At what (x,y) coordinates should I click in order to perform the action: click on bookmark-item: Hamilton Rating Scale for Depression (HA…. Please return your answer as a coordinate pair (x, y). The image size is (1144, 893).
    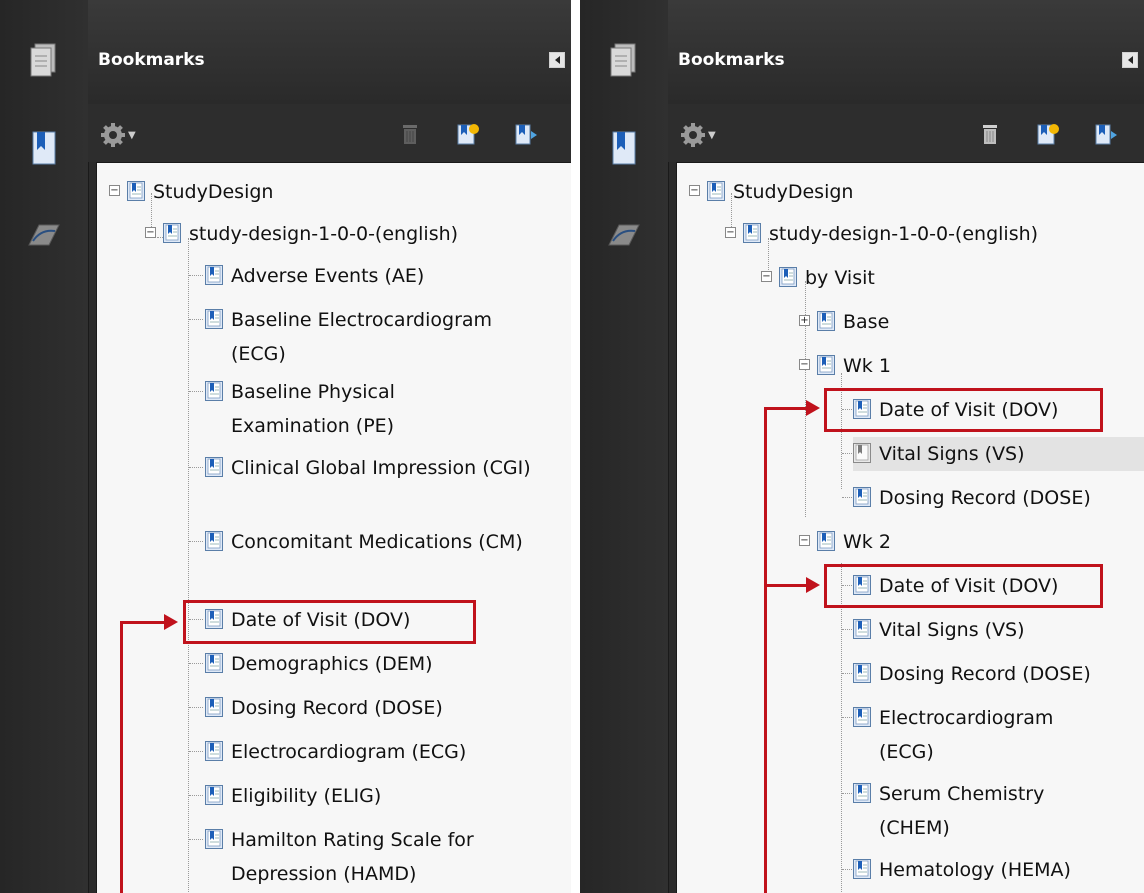
    Looking at the image, I should click on (375, 857).